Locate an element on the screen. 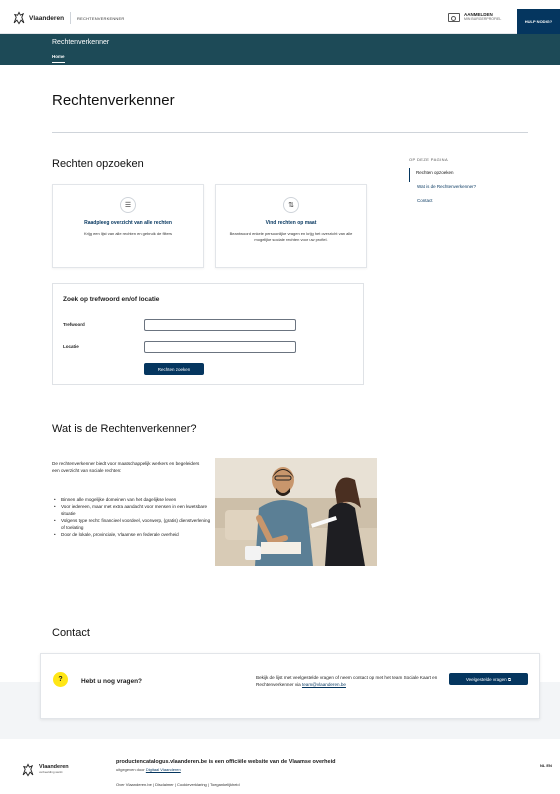 The height and width of the screenshot is (794, 560). login-link: AANMELDEN MIN BURGERPROFIEL is located at coordinates (474, 17).